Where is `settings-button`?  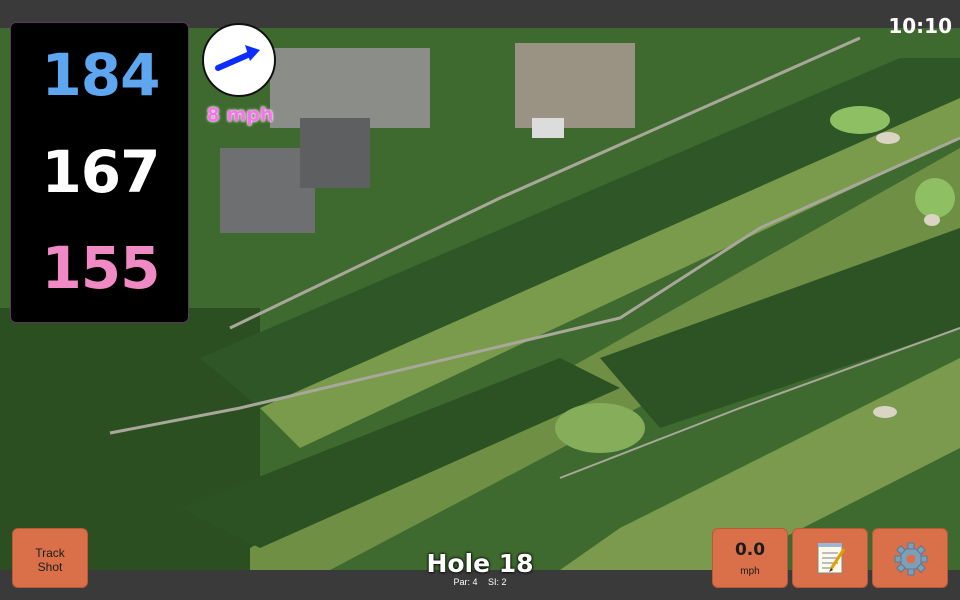 settings-button is located at coordinates (910, 558).